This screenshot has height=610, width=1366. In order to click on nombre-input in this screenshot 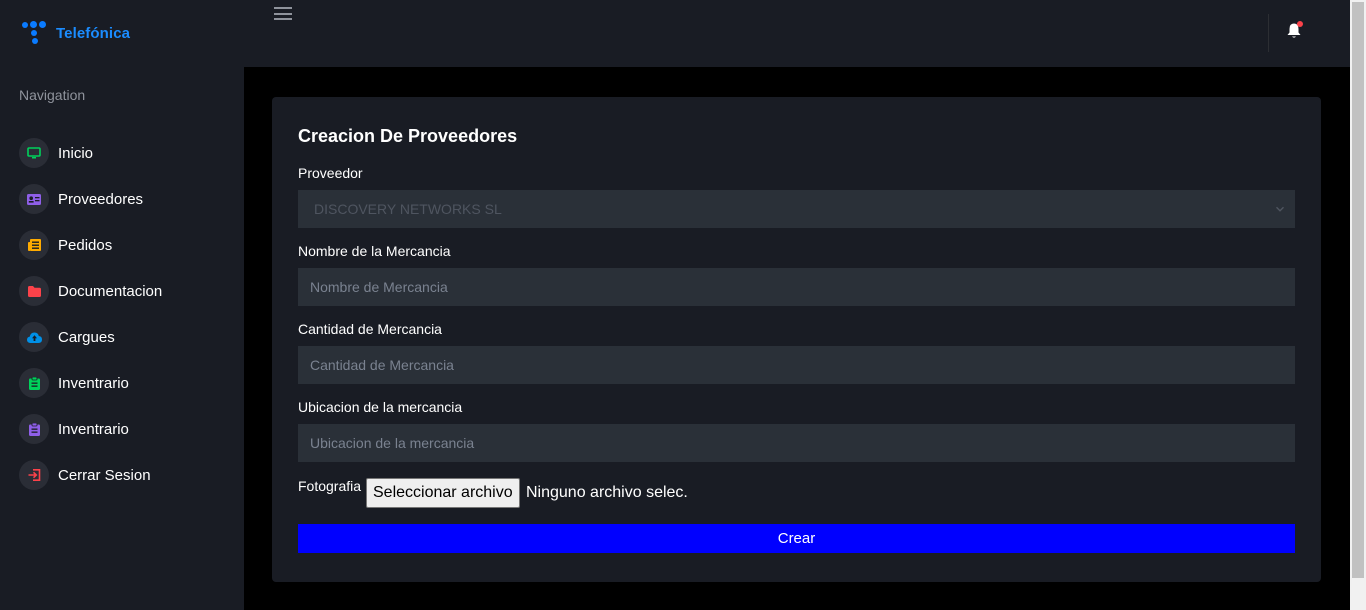, I will do `click(796, 287)`.